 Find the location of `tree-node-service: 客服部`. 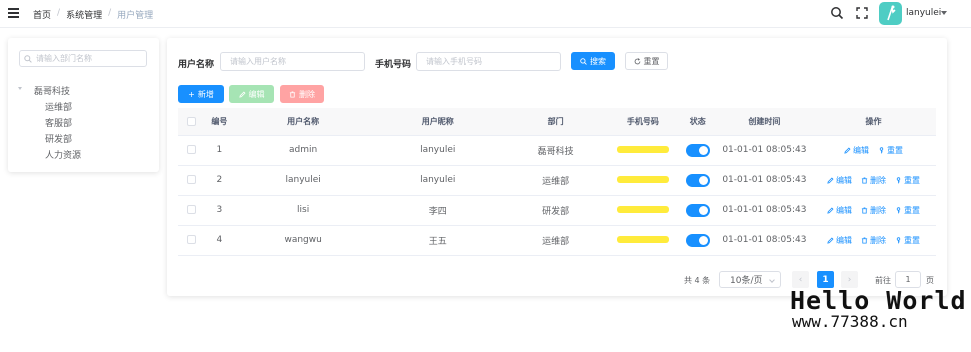

tree-node-service: 客服部 is located at coordinates (58, 122).